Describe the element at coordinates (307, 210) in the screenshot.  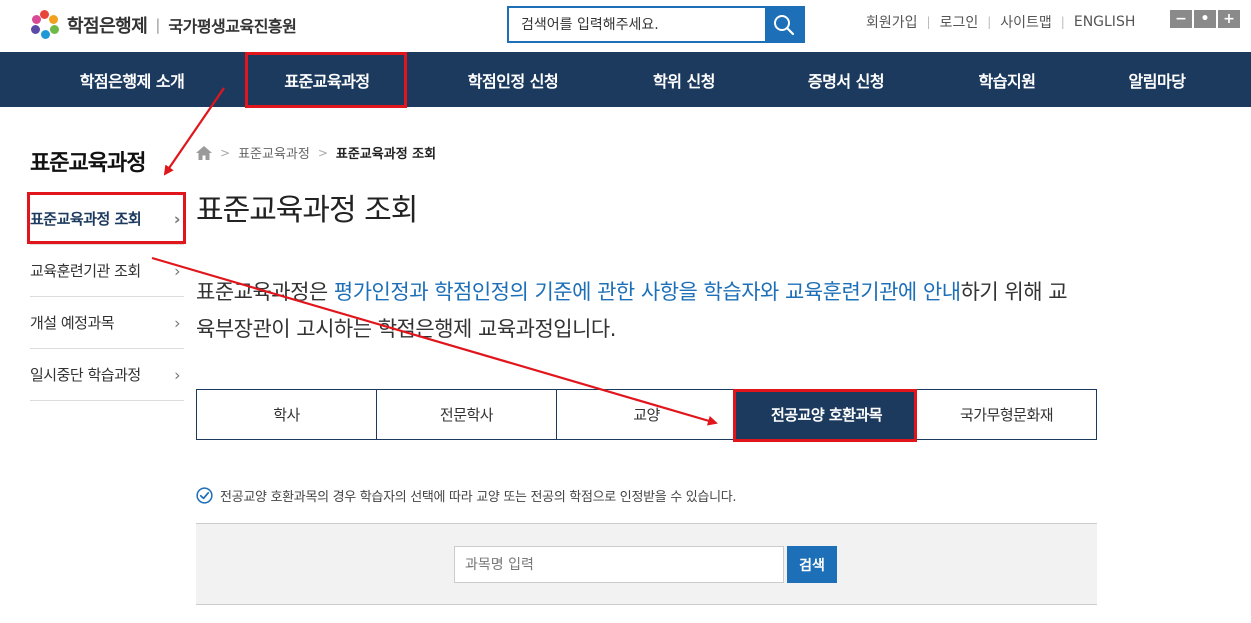
I see `page-title: 표준교육과정 조회` at that location.